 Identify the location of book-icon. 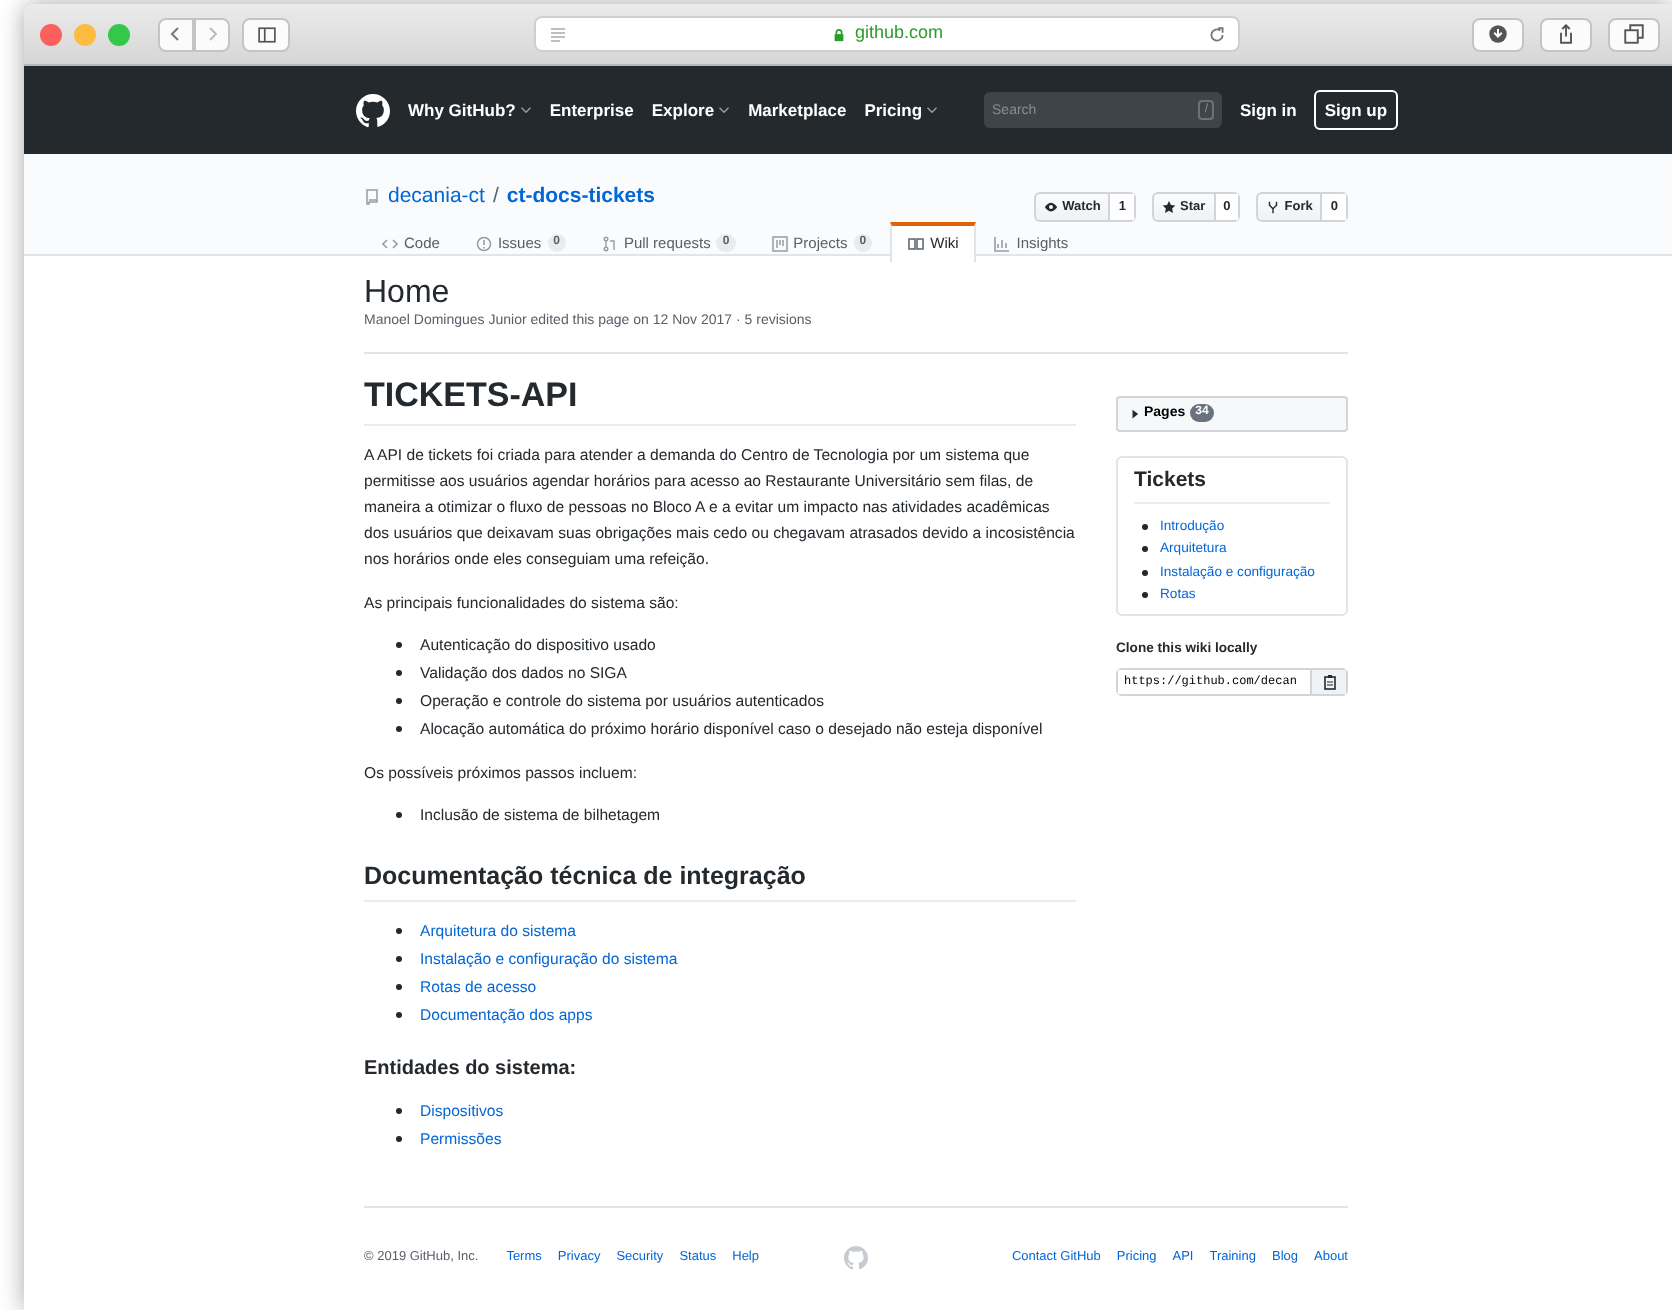
(916, 244).